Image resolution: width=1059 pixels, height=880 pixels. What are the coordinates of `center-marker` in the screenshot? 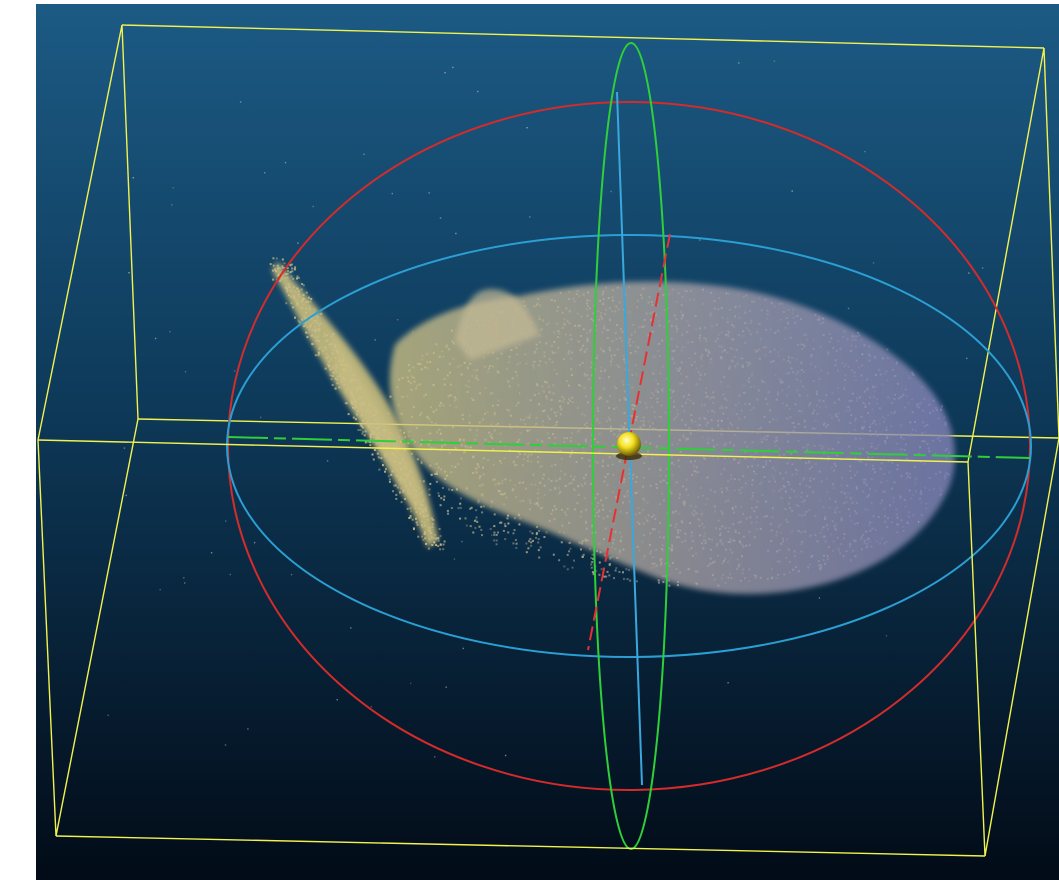 It's located at (629, 444).